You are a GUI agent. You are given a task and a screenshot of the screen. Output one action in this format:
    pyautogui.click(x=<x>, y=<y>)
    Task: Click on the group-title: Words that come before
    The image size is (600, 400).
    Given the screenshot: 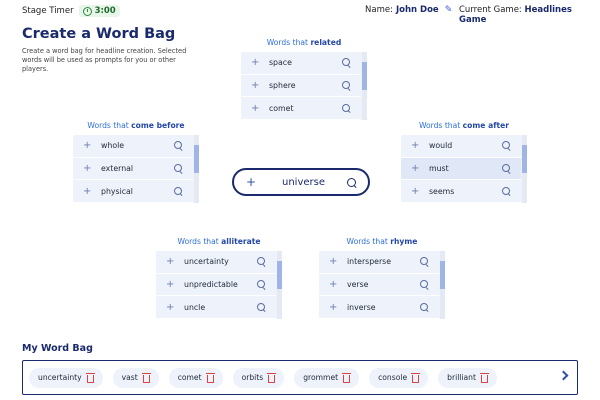 What is the action you would take?
    pyautogui.click(x=136, y=127)
    